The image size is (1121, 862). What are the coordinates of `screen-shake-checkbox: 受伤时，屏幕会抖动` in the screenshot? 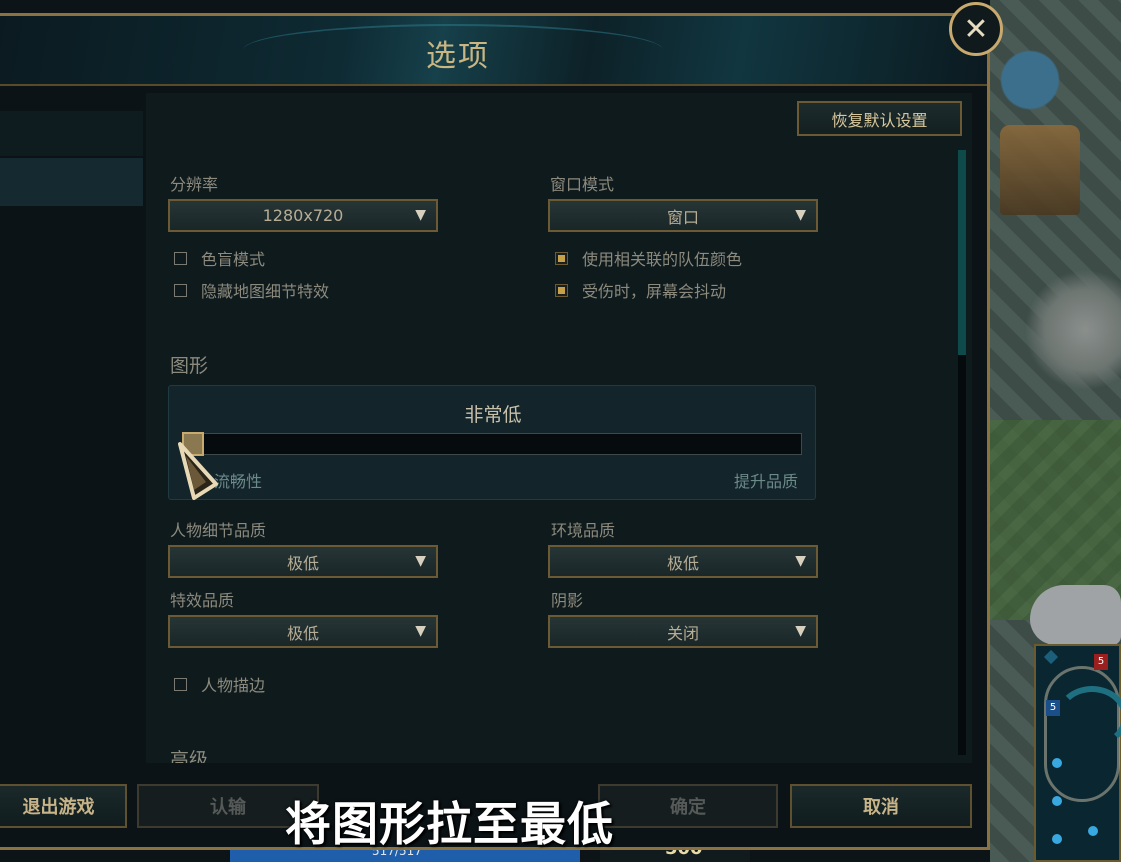 It's located at (640, 290).